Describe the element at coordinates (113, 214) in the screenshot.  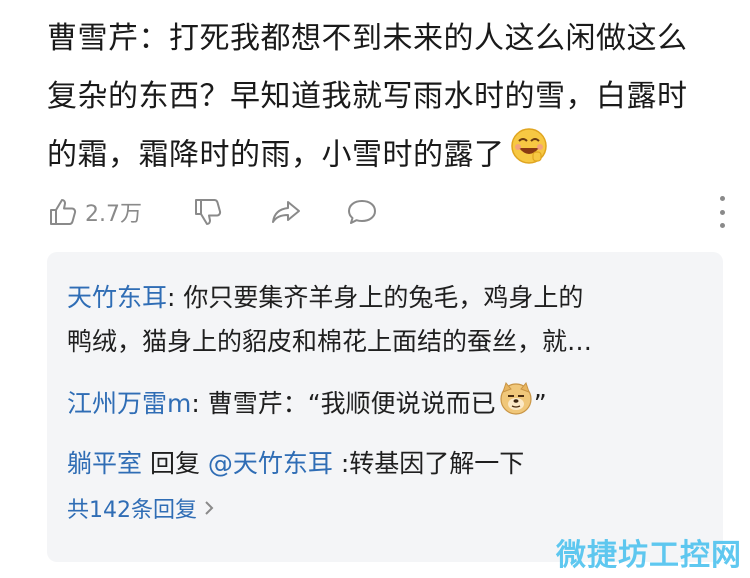
I see `like-count: 2.7万` at that location.